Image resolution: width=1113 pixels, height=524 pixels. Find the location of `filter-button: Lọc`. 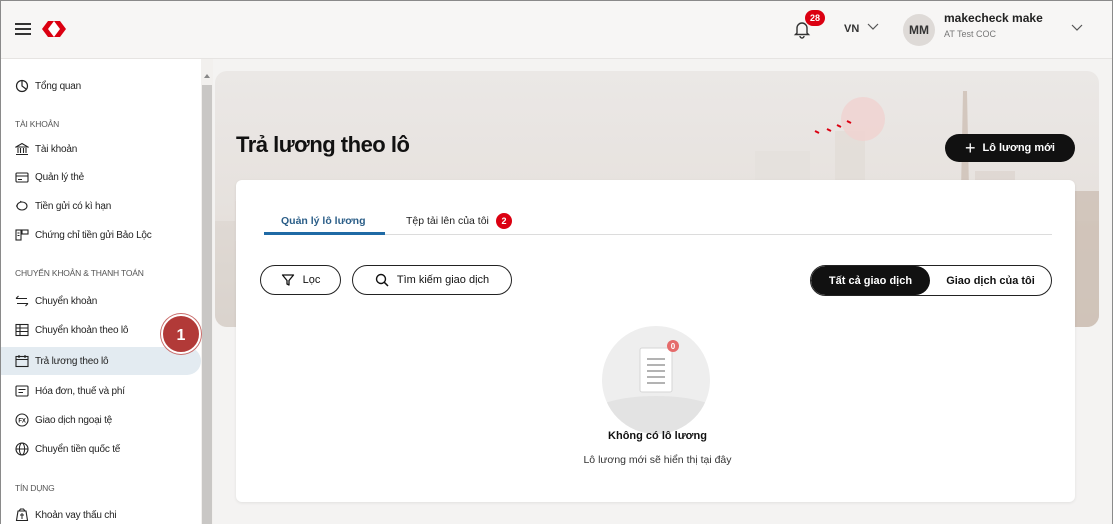

filter-button: Lọc is located at coordinates (300, 280).